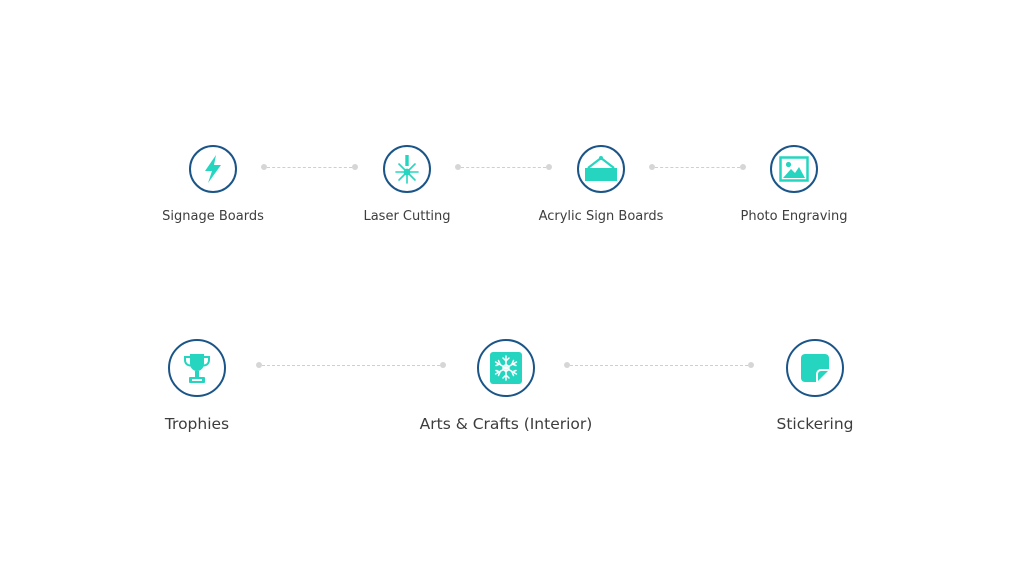 The image size is (1024, 576). I want to click on service-arts-crafts, so click(506, 368).